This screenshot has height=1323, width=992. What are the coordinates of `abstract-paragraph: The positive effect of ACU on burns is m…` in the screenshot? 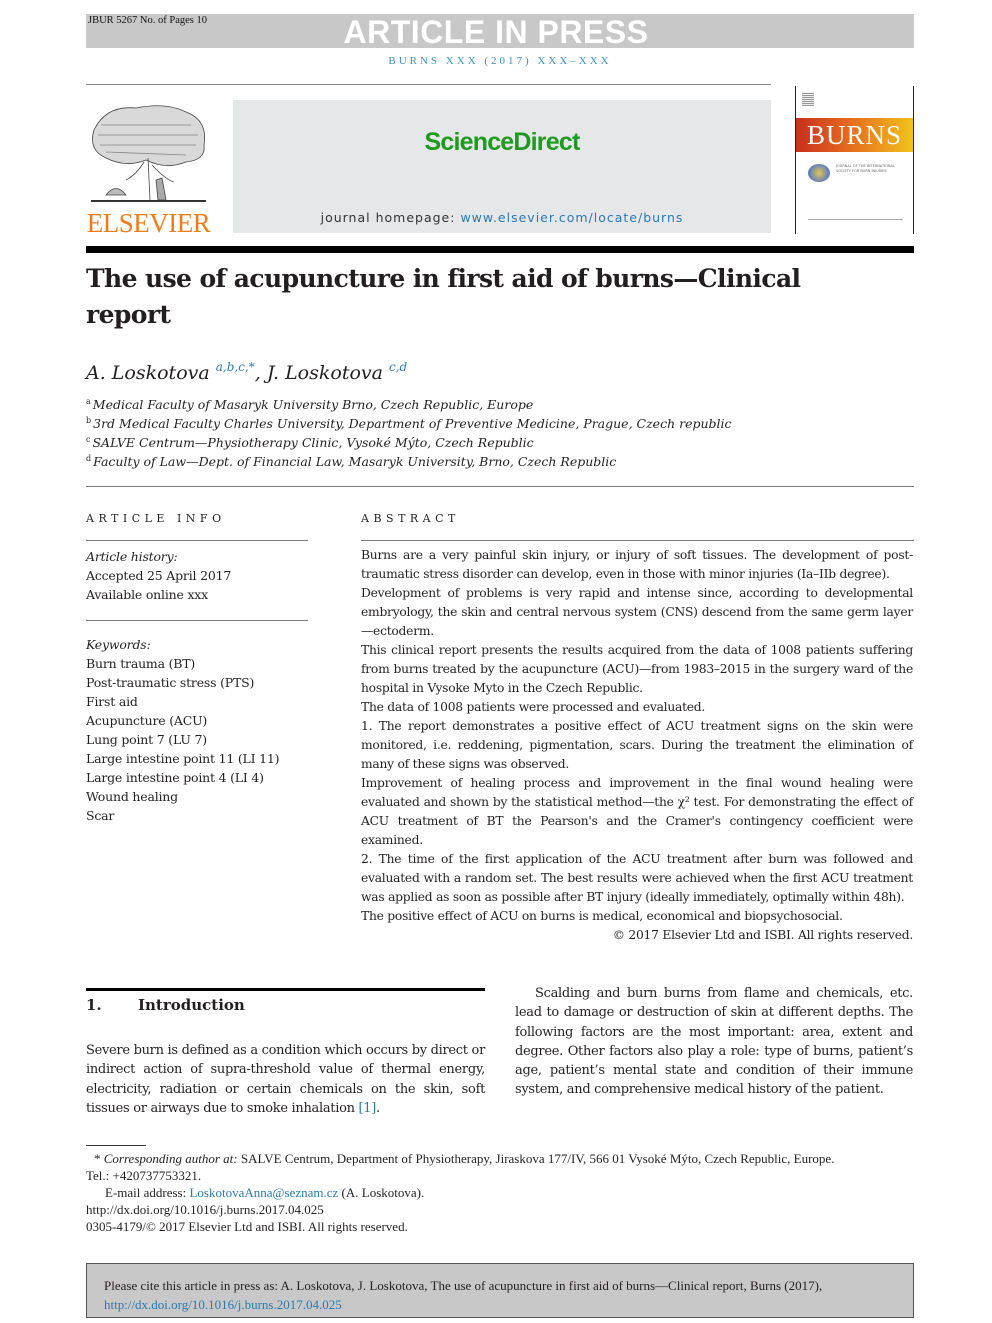 It's located at (602, 916).